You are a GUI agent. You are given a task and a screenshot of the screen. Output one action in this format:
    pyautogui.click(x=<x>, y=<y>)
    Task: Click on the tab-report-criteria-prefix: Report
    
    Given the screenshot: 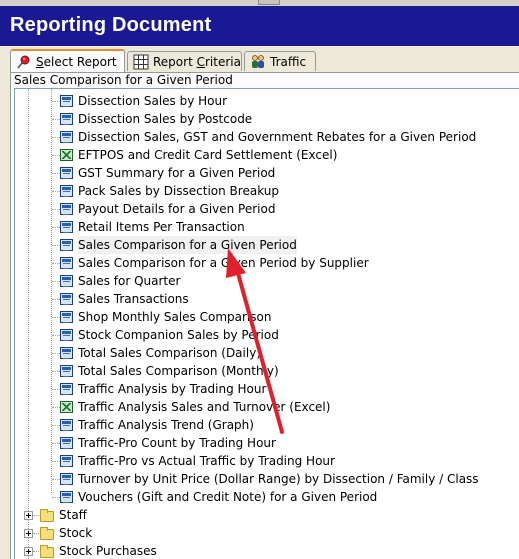 What is the action you would take?
    pyautogui.click(x=175, y=61)
    